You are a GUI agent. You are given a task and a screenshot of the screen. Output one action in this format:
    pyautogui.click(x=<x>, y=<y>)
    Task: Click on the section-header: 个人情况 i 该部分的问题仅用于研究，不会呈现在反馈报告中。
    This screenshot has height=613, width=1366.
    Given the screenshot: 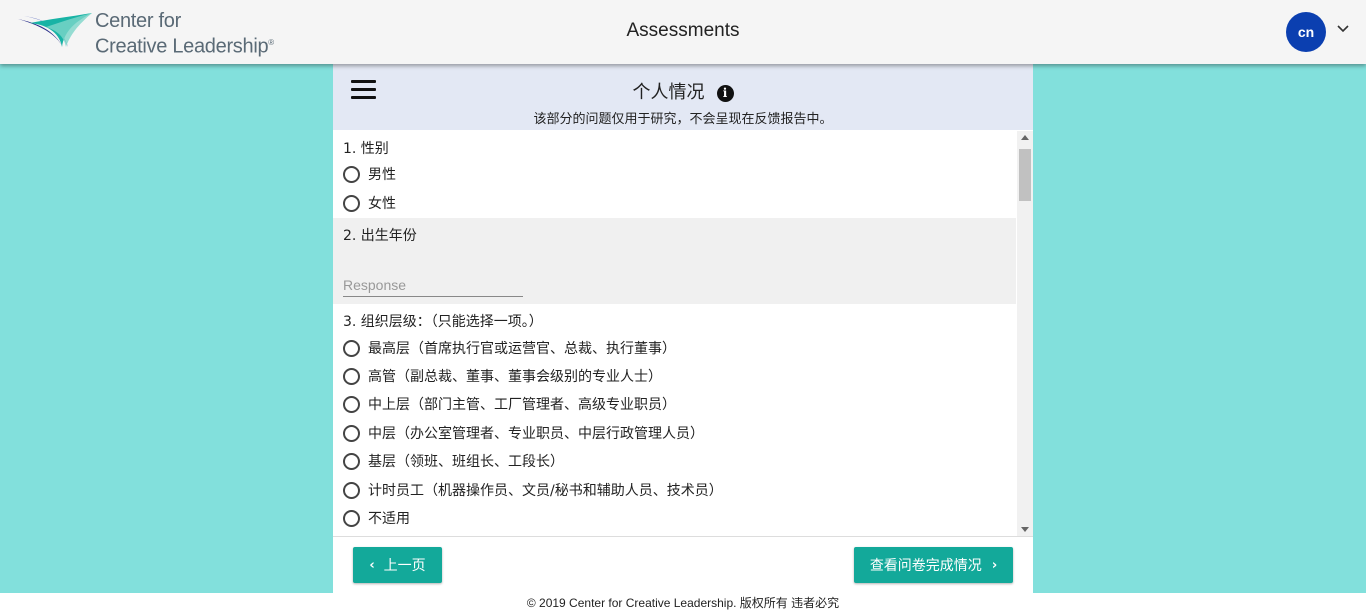 What is the action you would take?
    pyautogui.click(x=683, y=97)
    